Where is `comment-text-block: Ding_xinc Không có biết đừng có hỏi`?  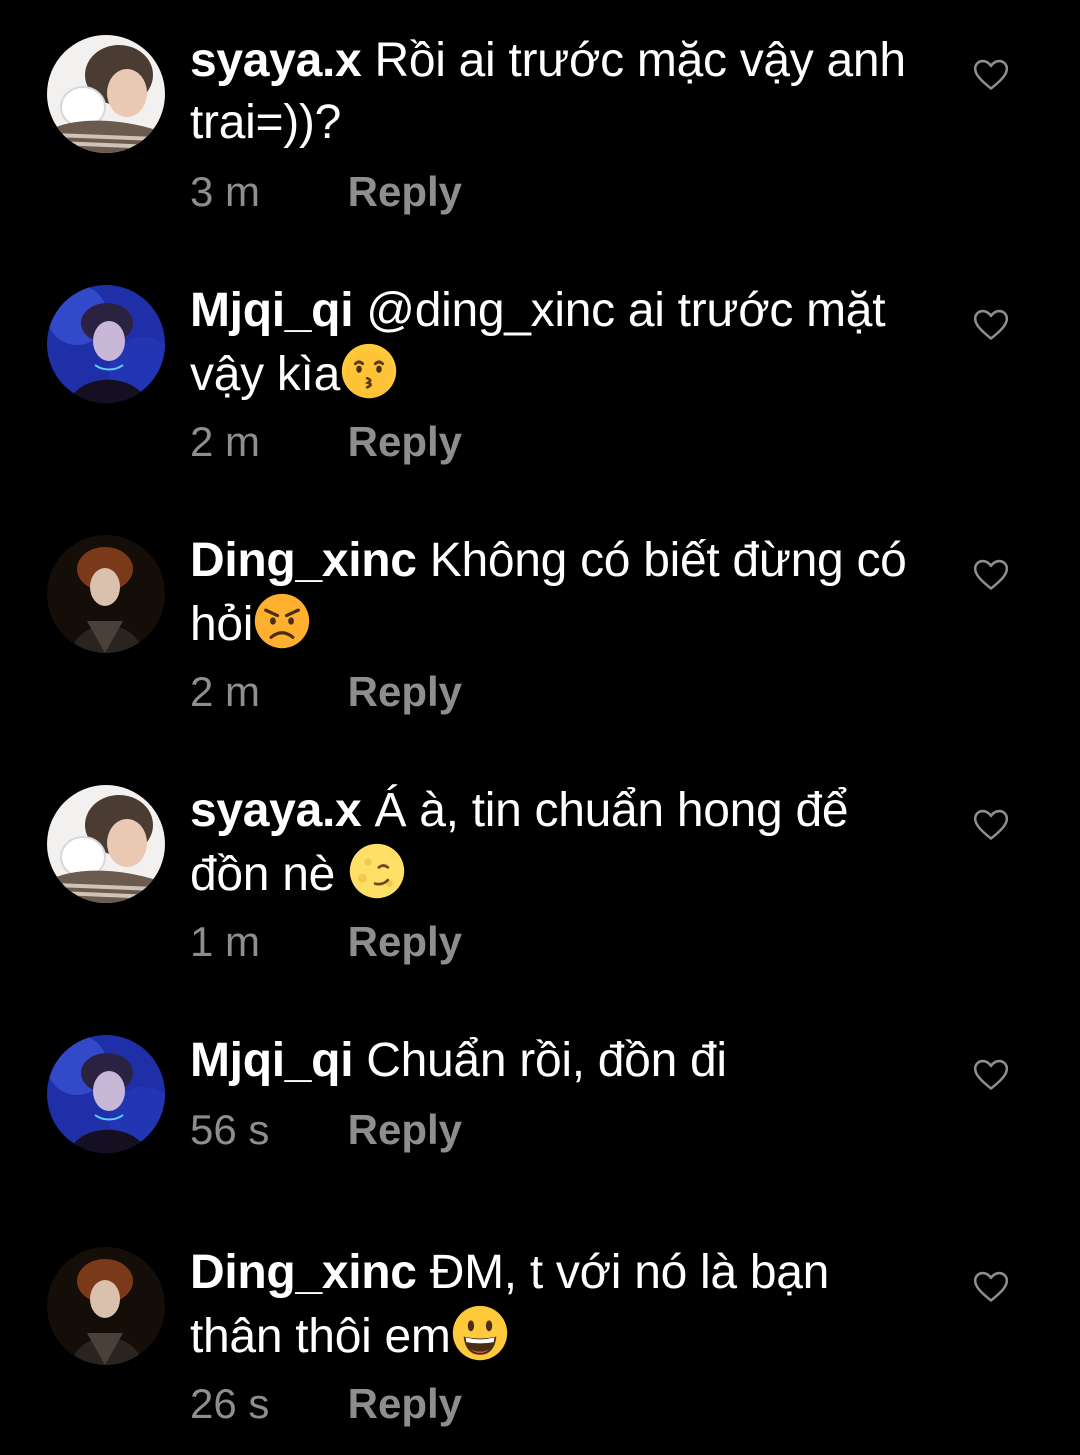 comment-text-block: Ding_xinc Không có biết đừng có hỏi is located at coordinates (555, 593).